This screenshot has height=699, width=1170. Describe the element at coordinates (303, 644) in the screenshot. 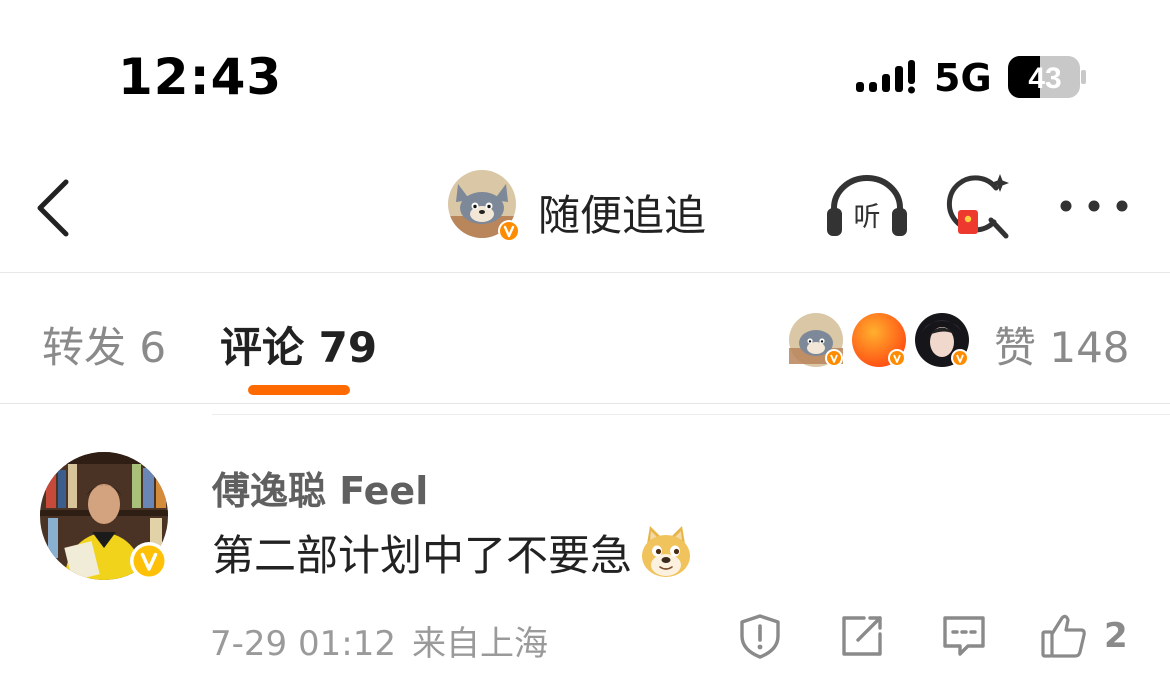

I see `comment-date: 7-29 01:12` at that location.